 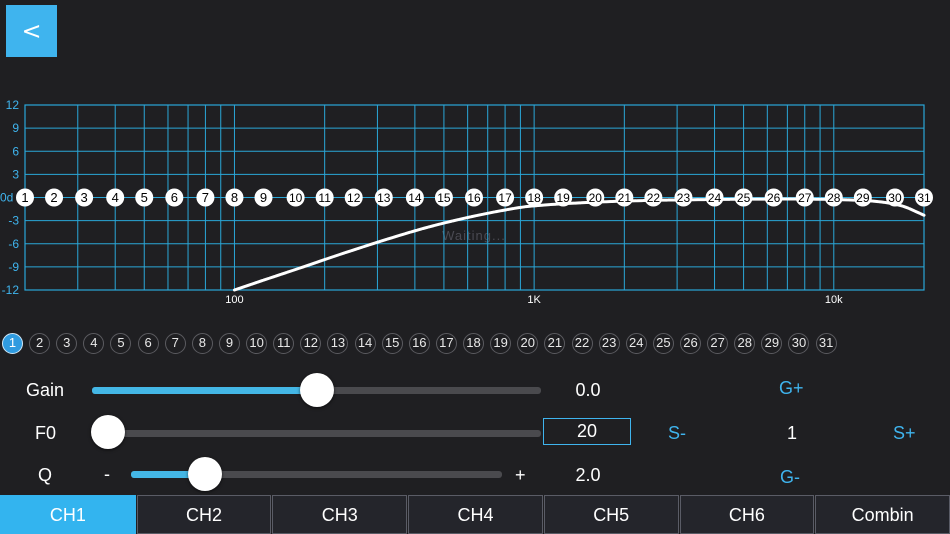 I want to click on tab-ch6: CH6, so click(x=747, y=514).